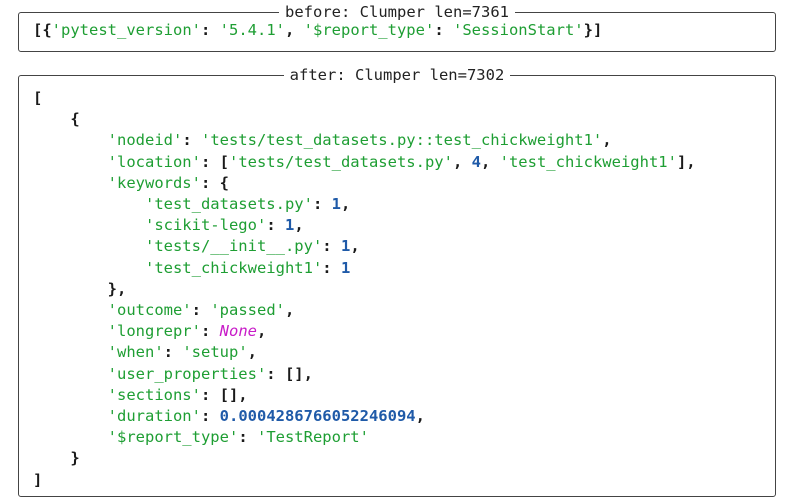 The height and width of the screenshot is (502, 786). I want to click on val-duration: 0.0004286766052246094, so click(317, 416).